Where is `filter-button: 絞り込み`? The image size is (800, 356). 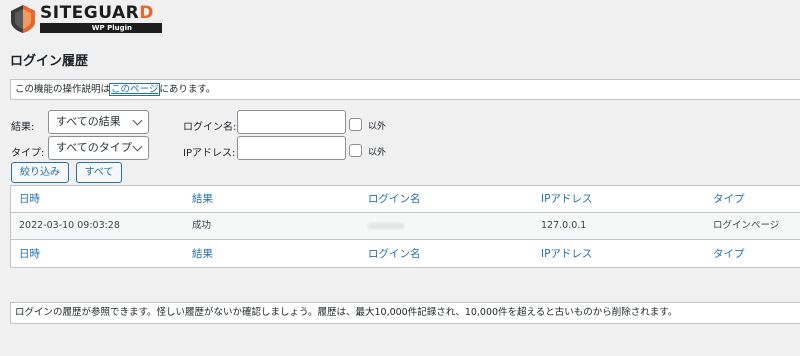
filter-button: 絞り込み is located at coordinates (40, 172).